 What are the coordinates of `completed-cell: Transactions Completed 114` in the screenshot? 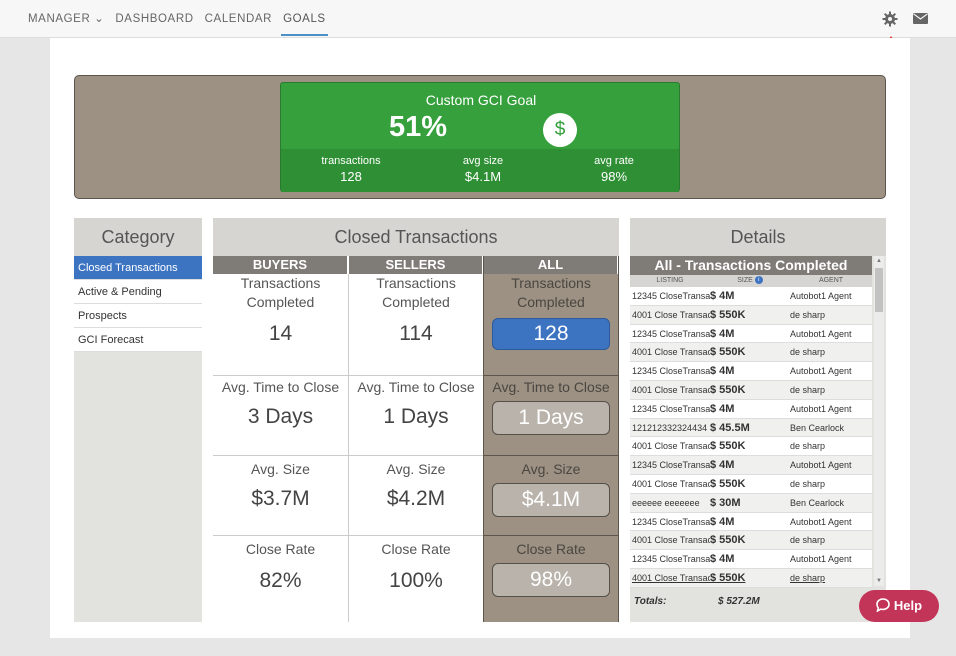 It's located at (416, 325).